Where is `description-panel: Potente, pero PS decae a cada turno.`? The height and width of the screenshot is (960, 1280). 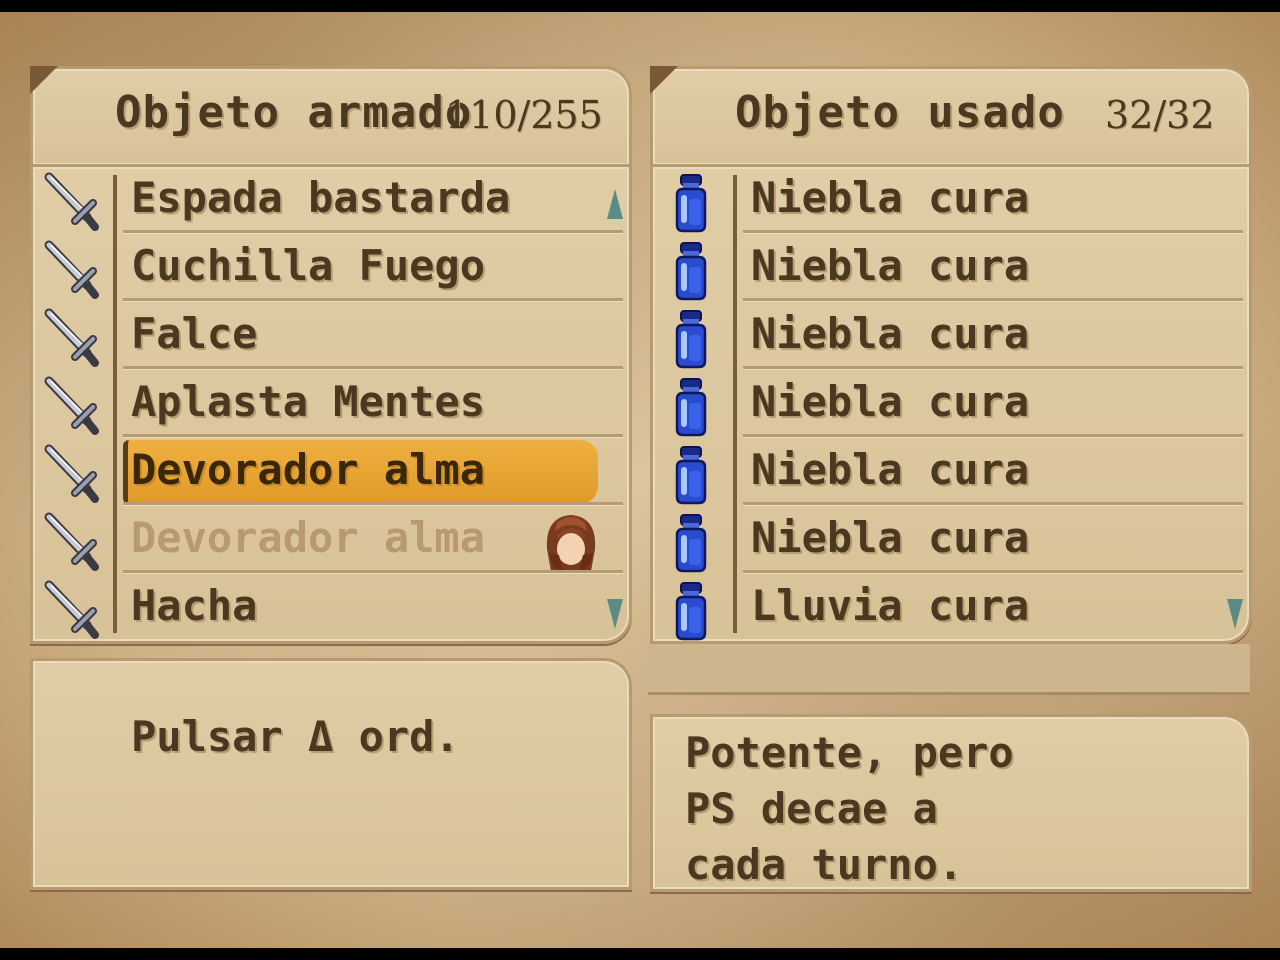 description-panel: Potente, pero PS decae a cada turno. is located at coordinates (951, 803).